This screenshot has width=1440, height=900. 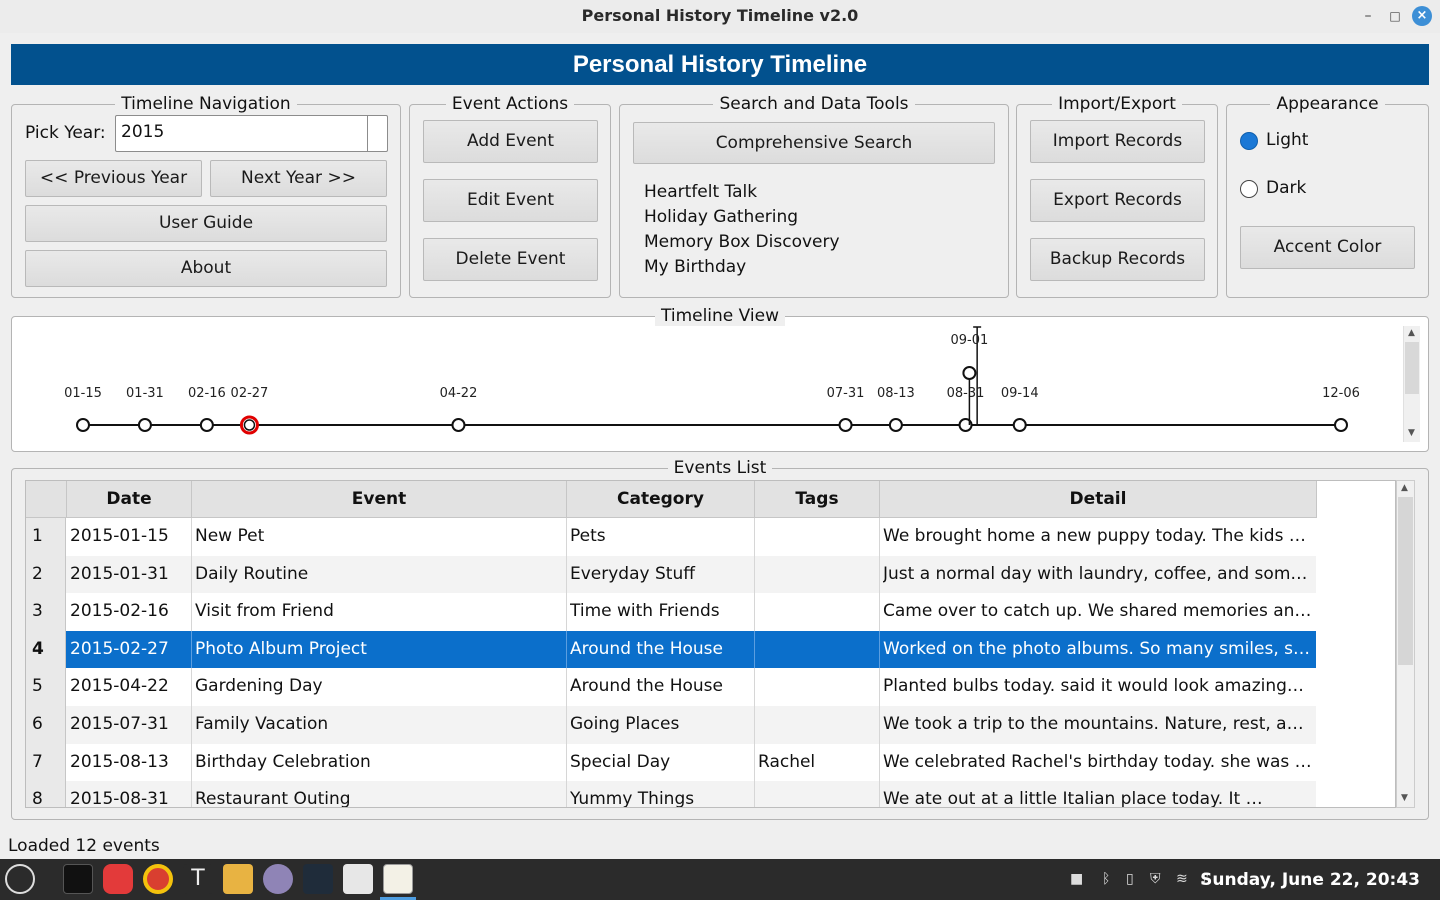 I want to click on row-number: 2, so click(x=46, y=574).